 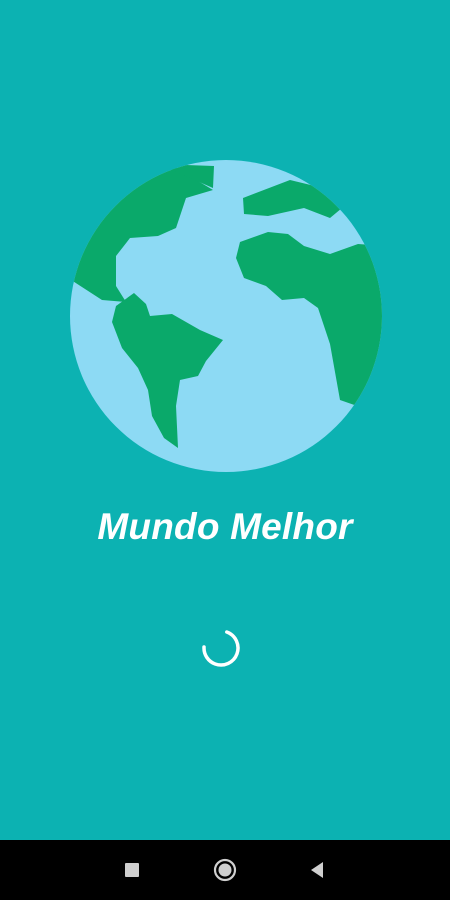 I want to click on recents-button, so click(x=132, y=870).